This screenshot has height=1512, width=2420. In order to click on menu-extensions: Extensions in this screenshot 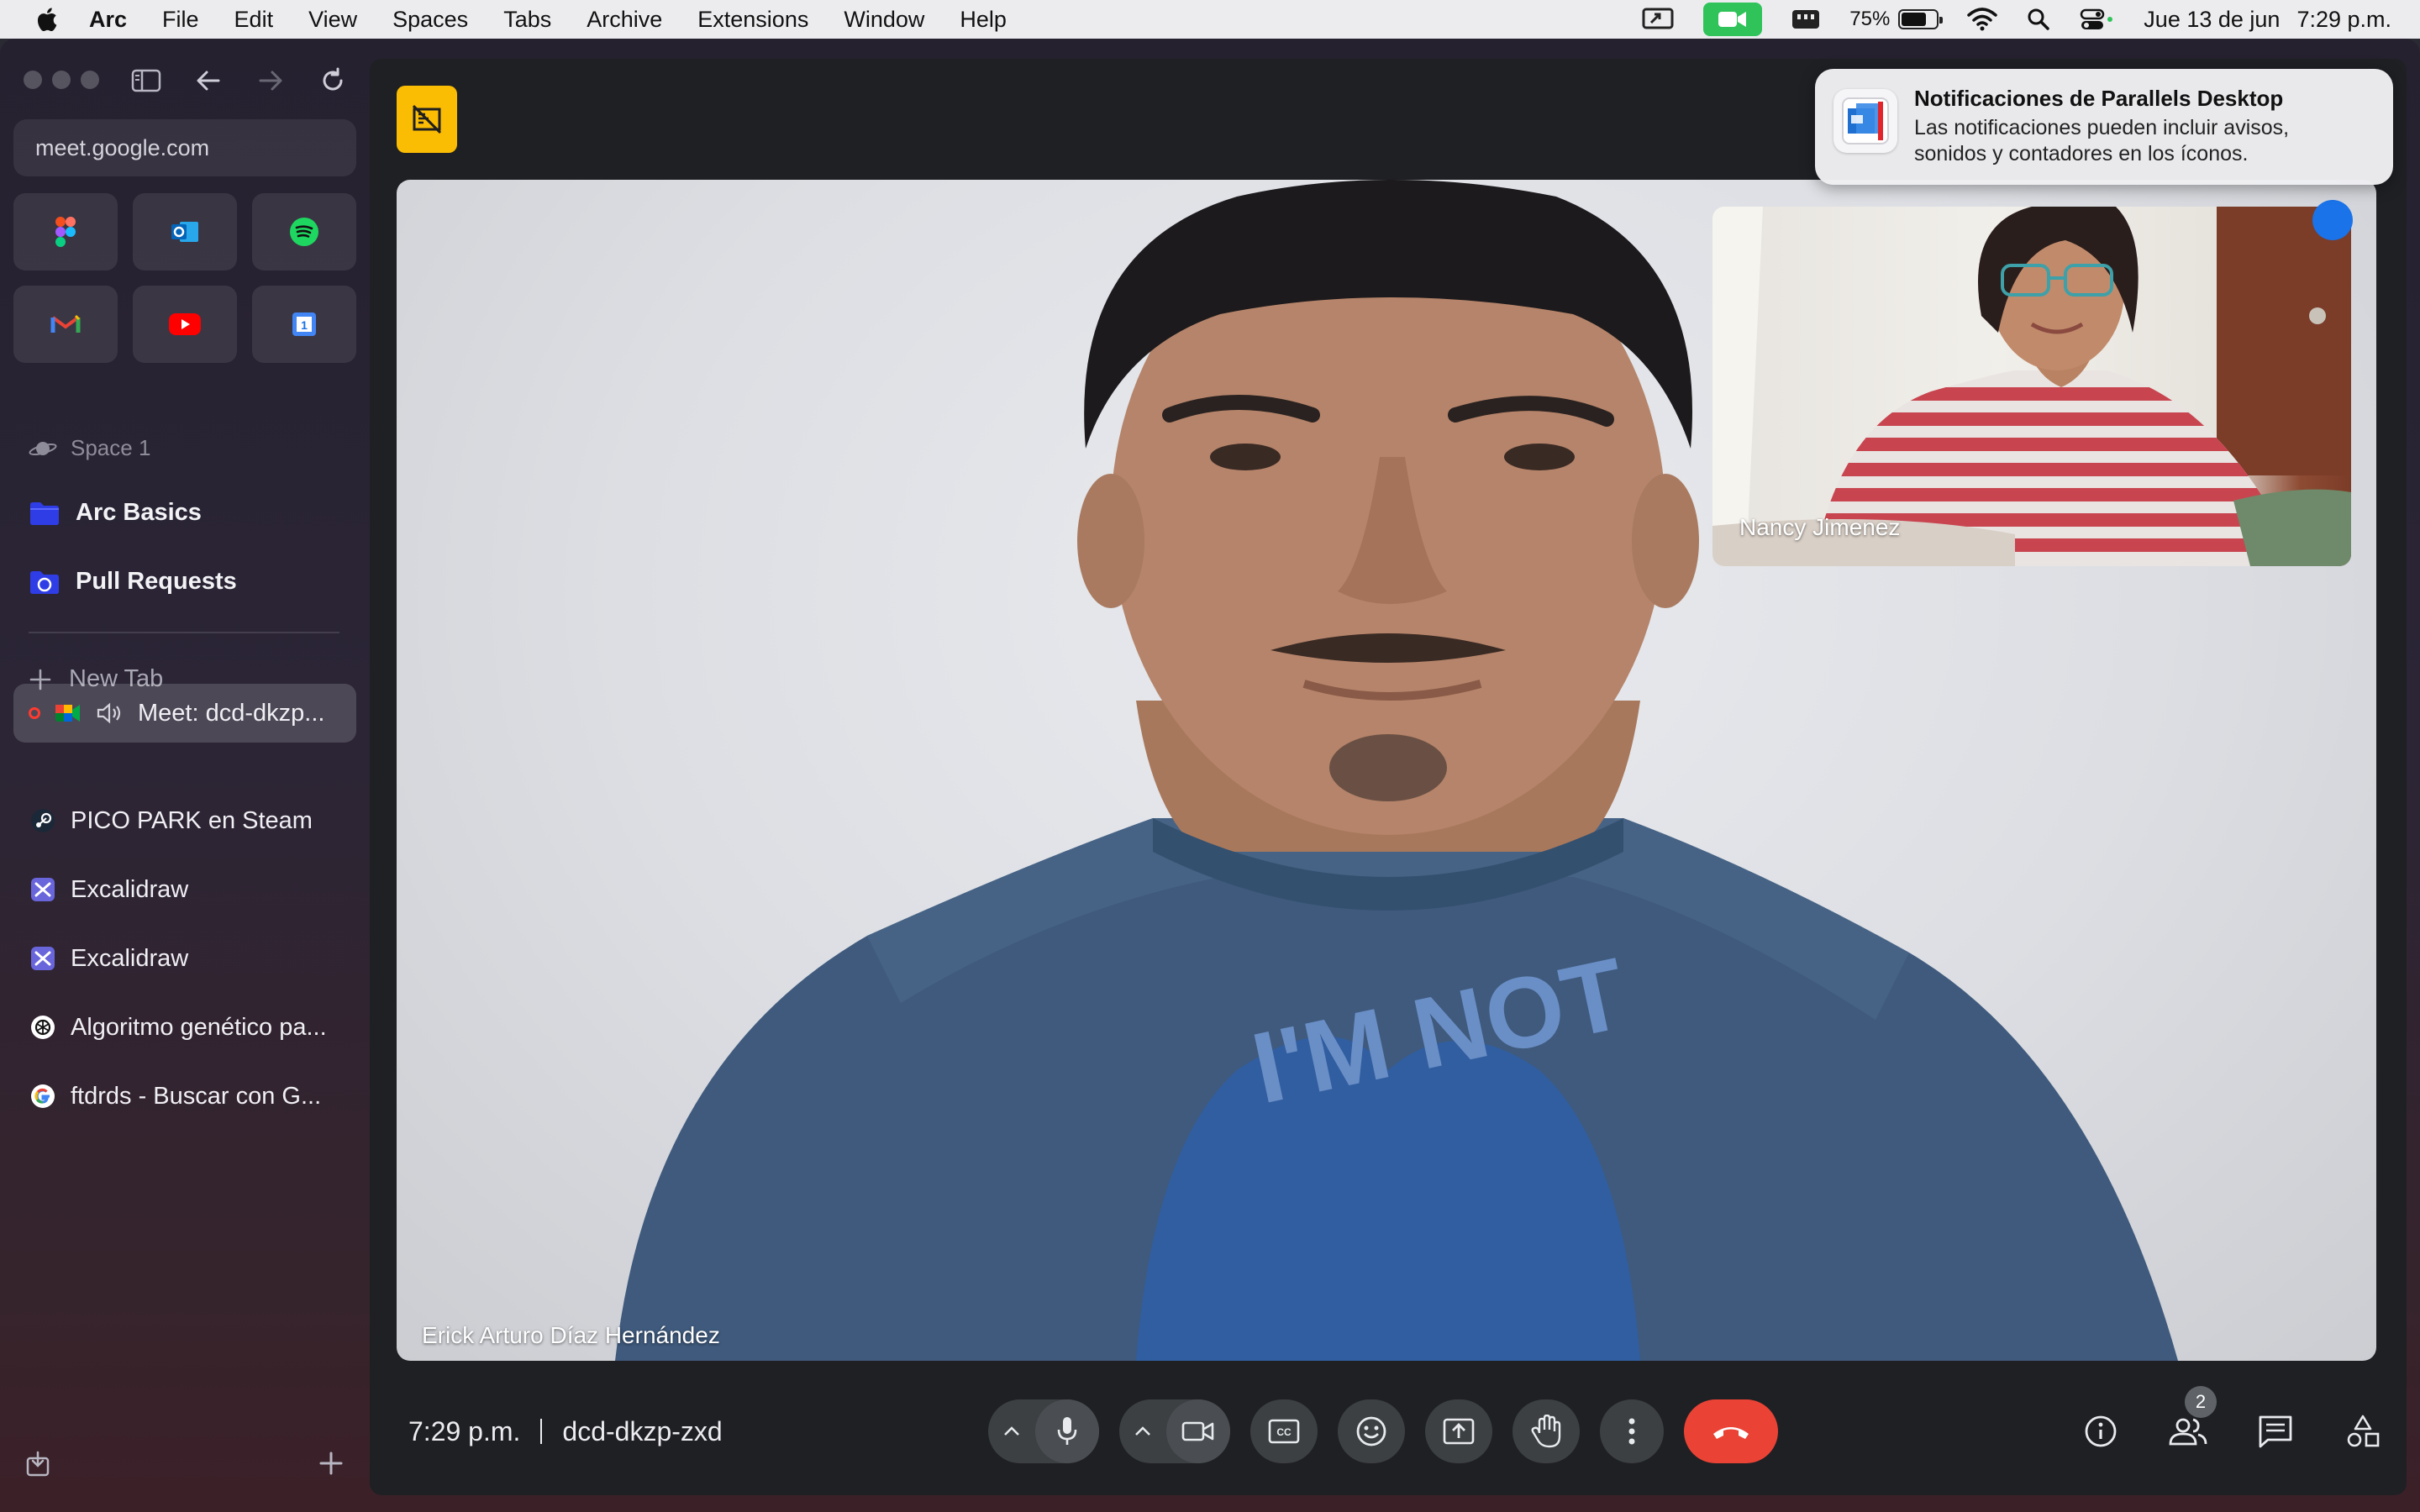, I will do `click(752, 20)`.